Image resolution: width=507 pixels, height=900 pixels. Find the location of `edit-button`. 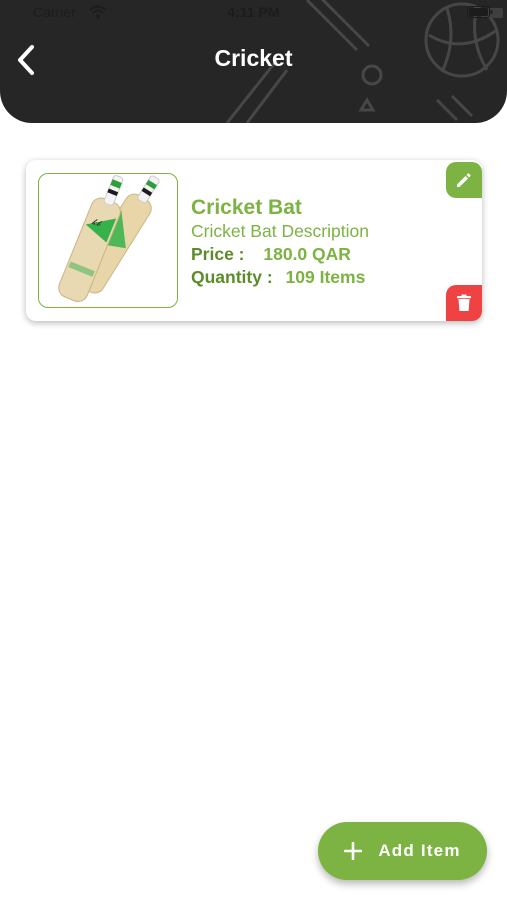

edit-button is located at coordinates (464, 180).